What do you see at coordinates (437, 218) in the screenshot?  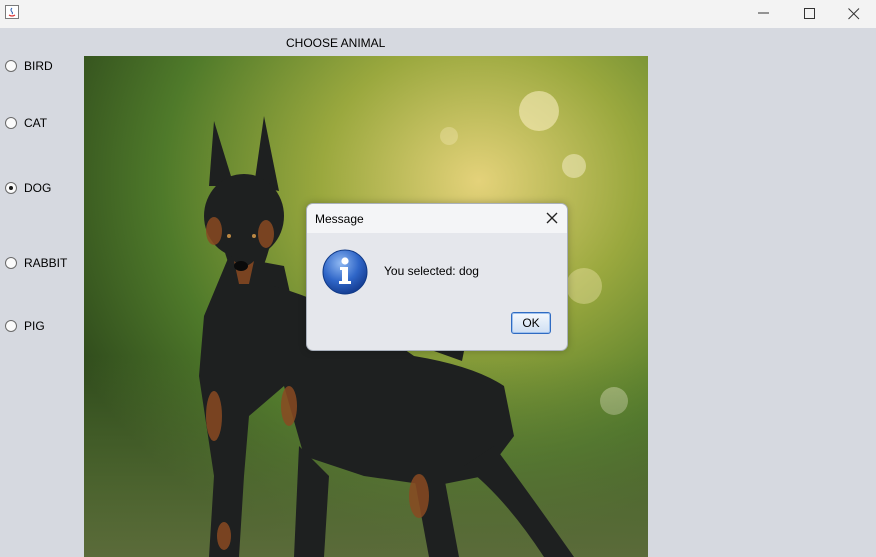 I see `dialog-titlebar: Message` at bounding box center [437, 218].